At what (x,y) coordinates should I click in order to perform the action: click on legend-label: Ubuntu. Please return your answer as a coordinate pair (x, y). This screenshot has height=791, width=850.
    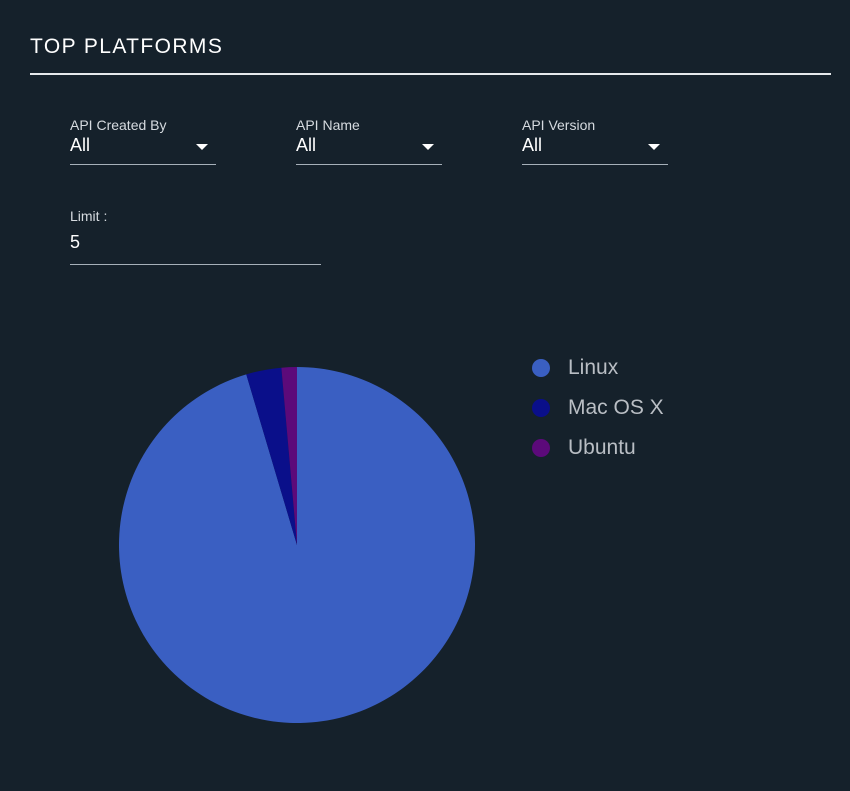
    Looking at the image, I should click on (602, 447).